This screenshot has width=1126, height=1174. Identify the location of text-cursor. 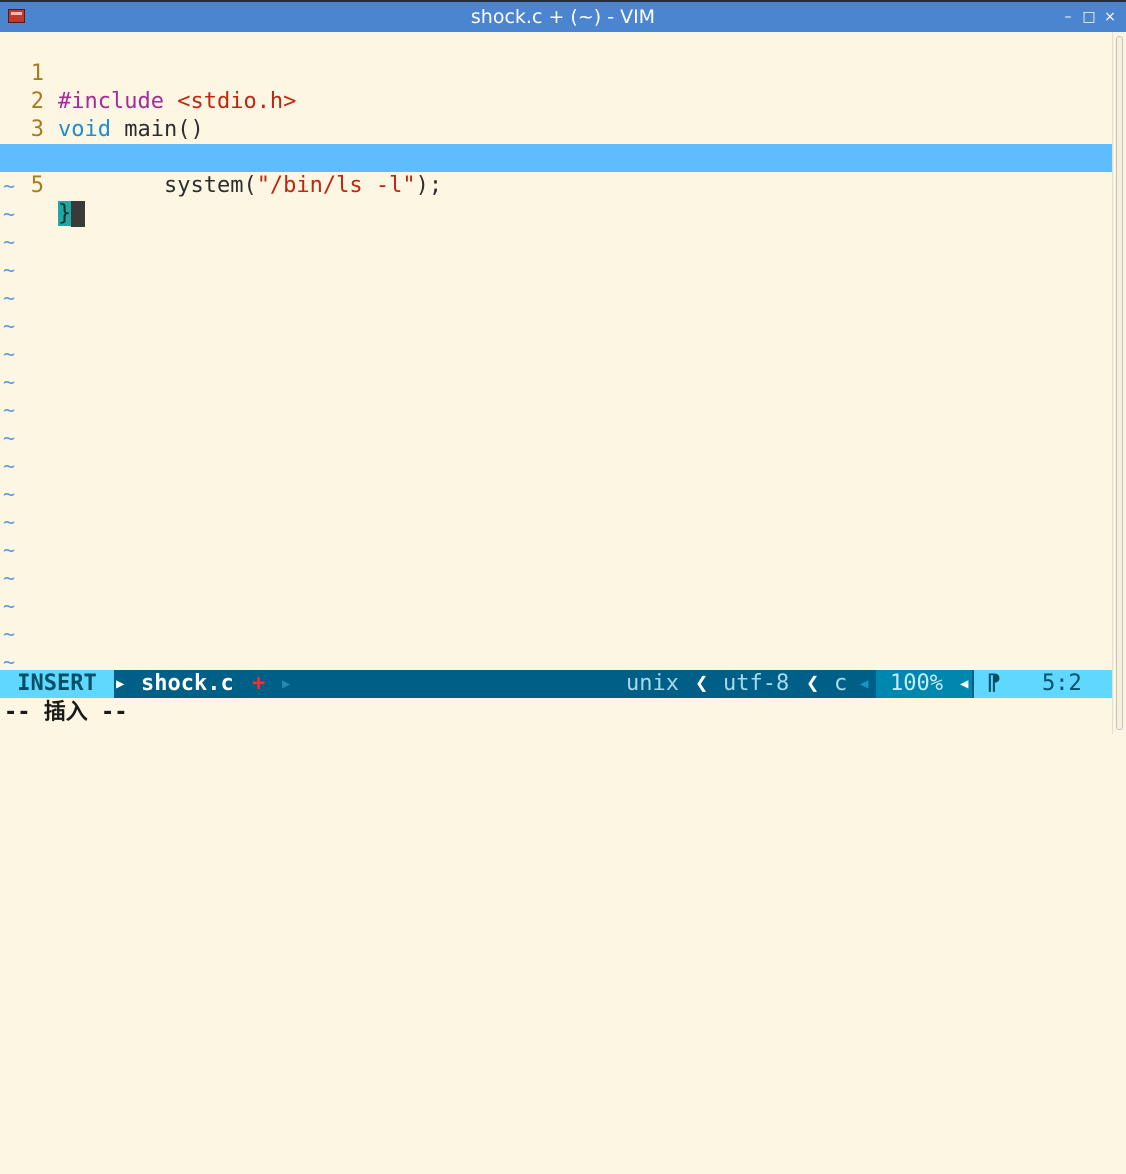
(78, 214).